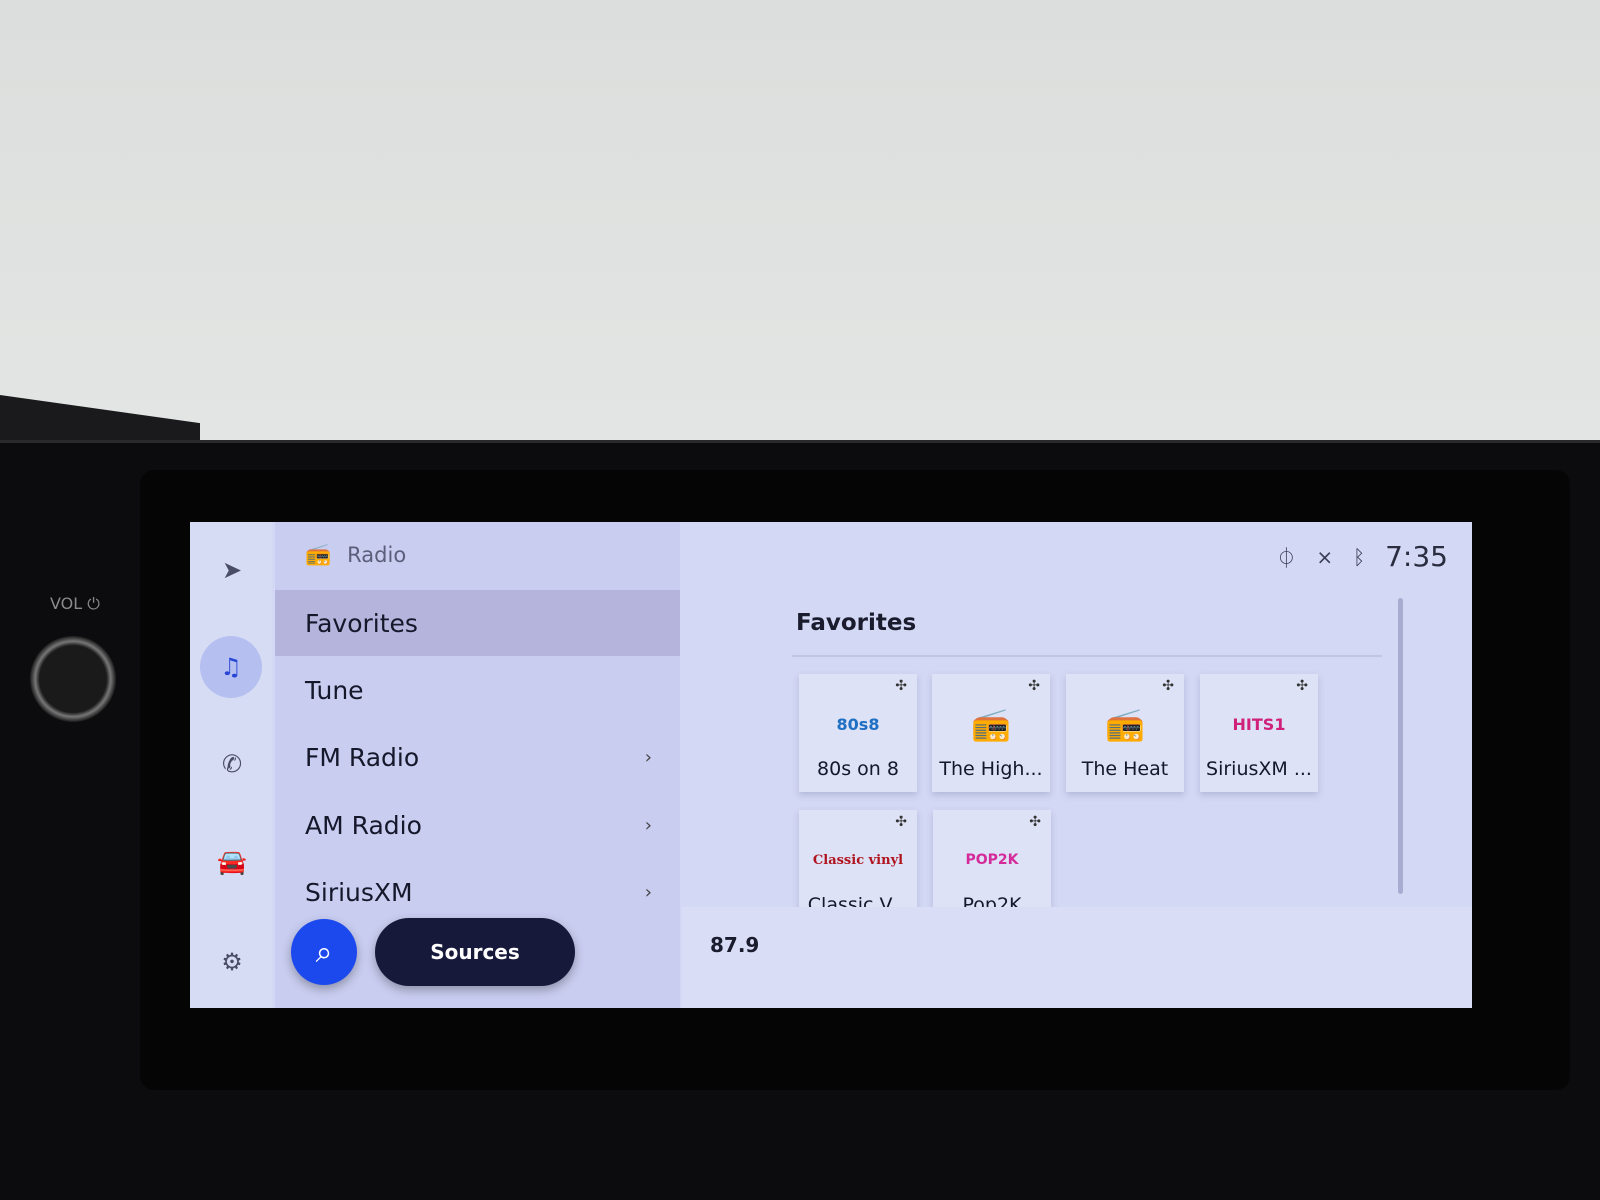 Image resolution: width=1600 pixels, height=1200 pixels. I want to click on favorites-title: Favorites, so click(856, 623).